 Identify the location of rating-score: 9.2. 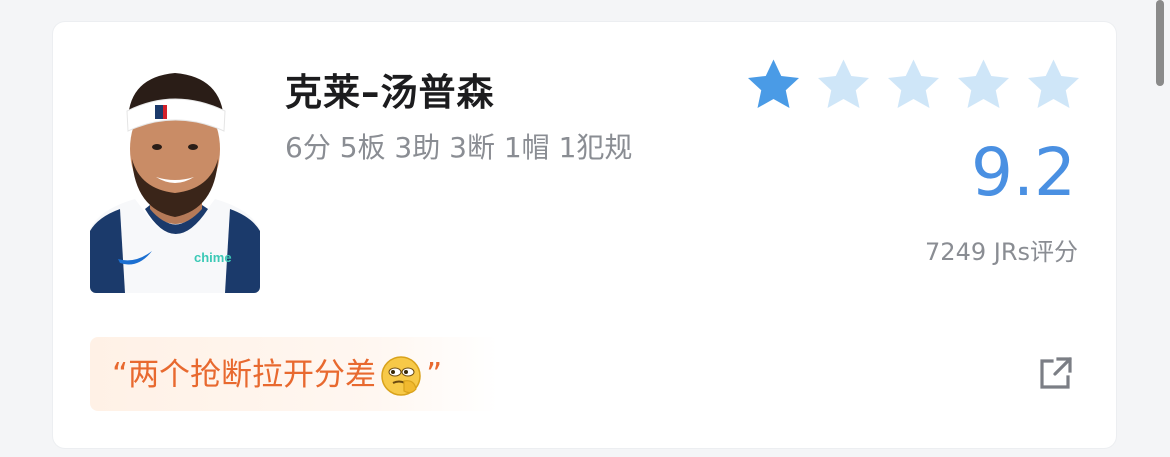
(1023, 172).